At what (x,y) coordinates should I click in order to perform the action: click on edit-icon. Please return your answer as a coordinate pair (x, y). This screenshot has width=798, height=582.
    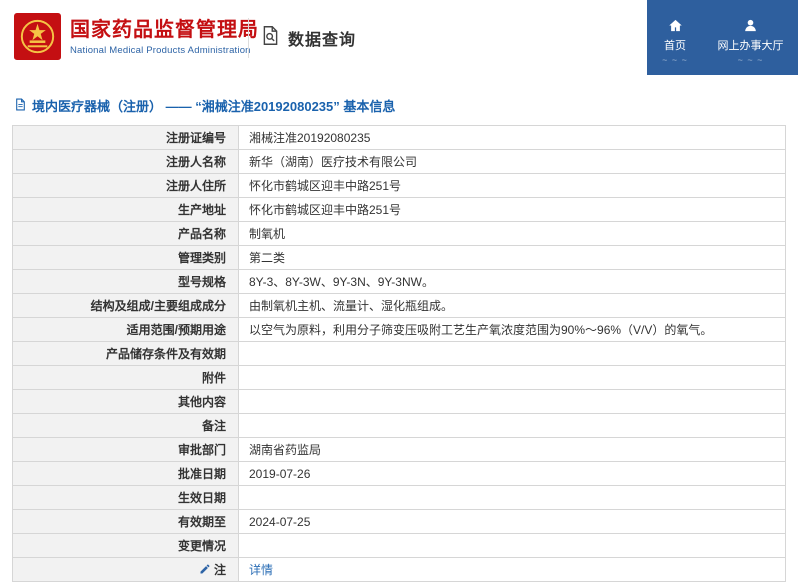
    Looking at the image, I should click on (205, 570).